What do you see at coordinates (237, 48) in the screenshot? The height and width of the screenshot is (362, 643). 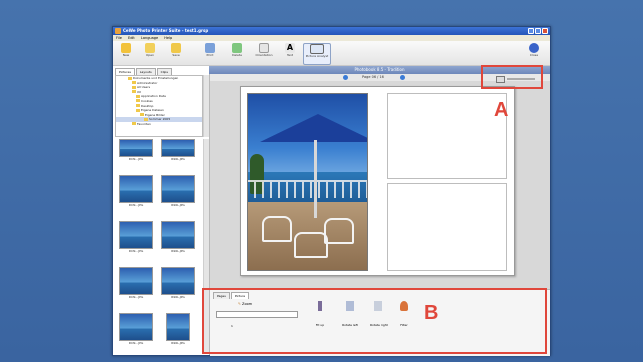 I see `delete-icon` at bounding box center [237, 48].